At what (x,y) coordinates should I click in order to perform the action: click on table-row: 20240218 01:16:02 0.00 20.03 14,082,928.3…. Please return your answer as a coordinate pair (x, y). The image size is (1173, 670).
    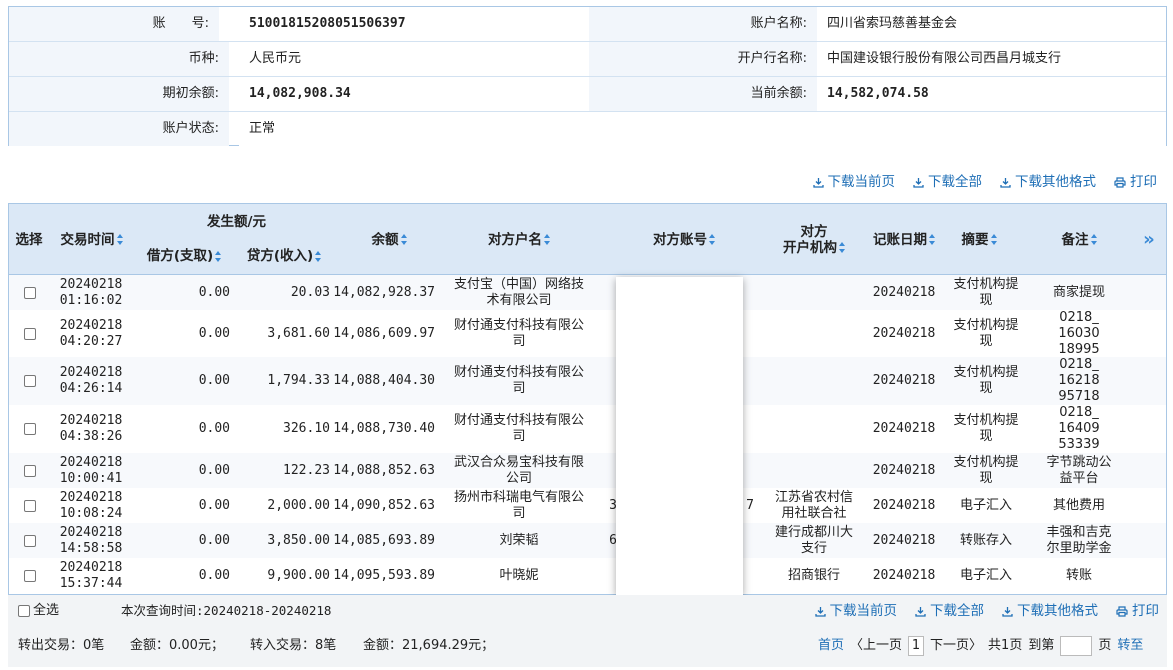
    Looking at the image, I should click on (587, 292).